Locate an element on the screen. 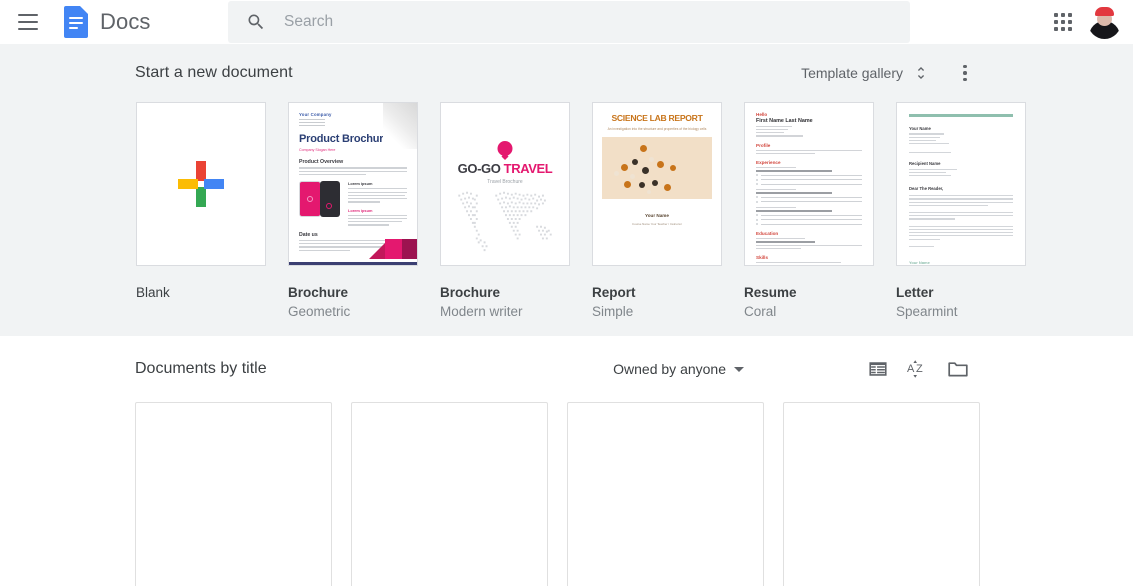 This screenshot has height=586, width=1133. app-header: Docs is located at coordinates (566, 22).